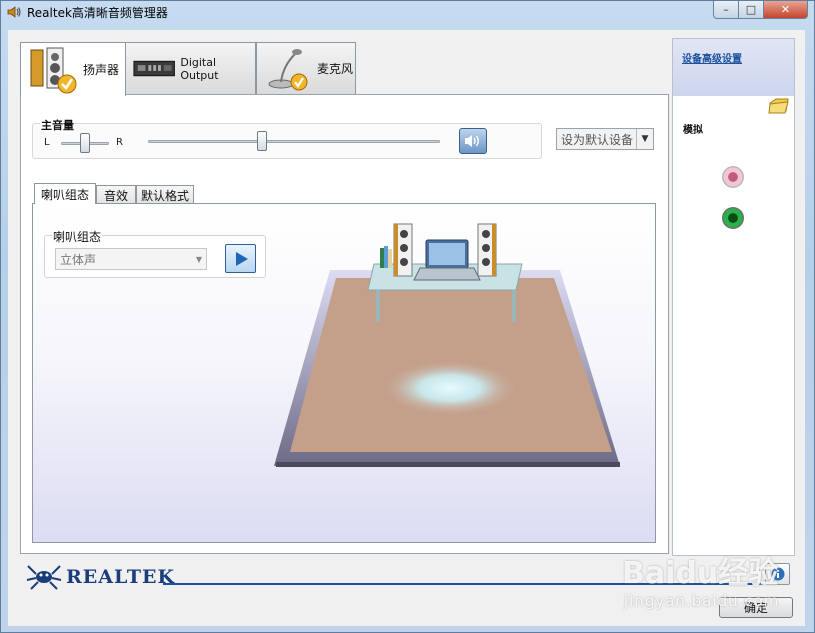 The height and width of the screenshot is (633, 815). Describe the element at coordinates (85, 143) in the screenshot. I see `balance-slider-thumb` at that location.